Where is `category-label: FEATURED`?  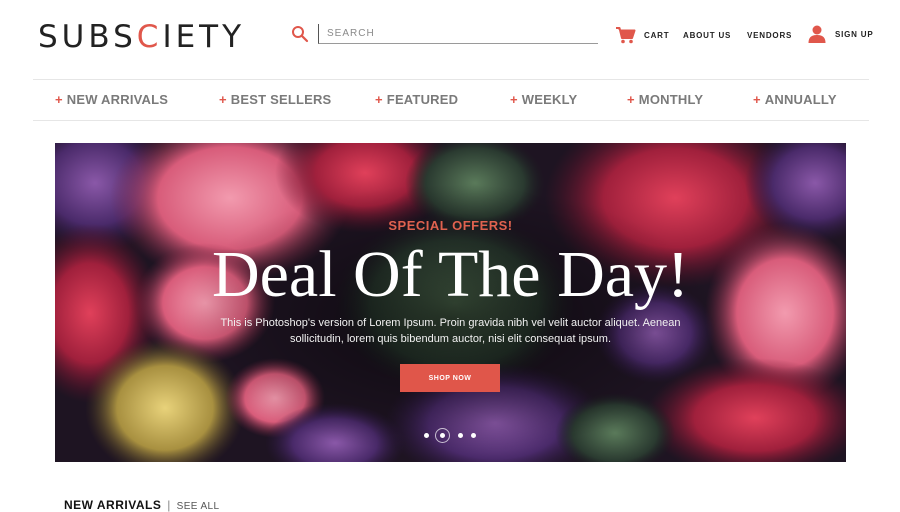 category-label: FEATURED is located at coordinates (422, 99).